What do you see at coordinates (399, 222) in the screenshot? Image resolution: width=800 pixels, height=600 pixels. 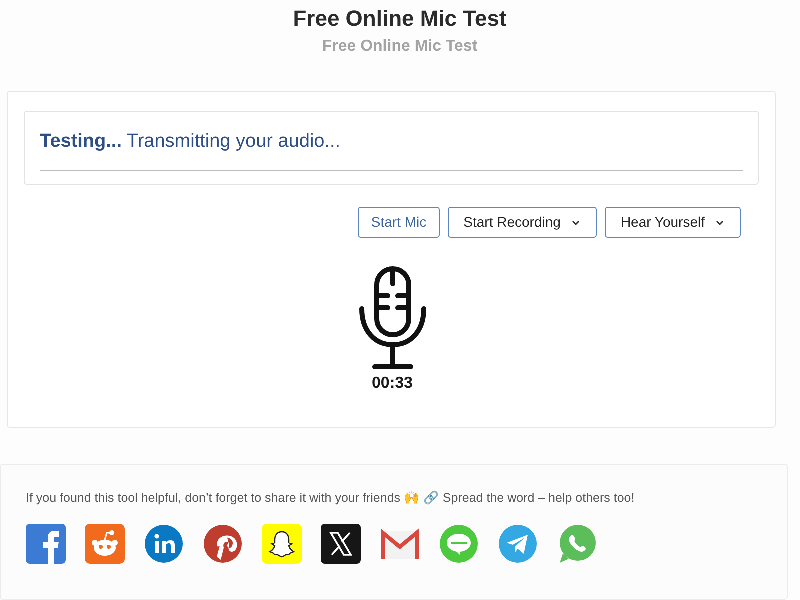 I see `start-button: Start Mic` at bounding box center [399, 222].